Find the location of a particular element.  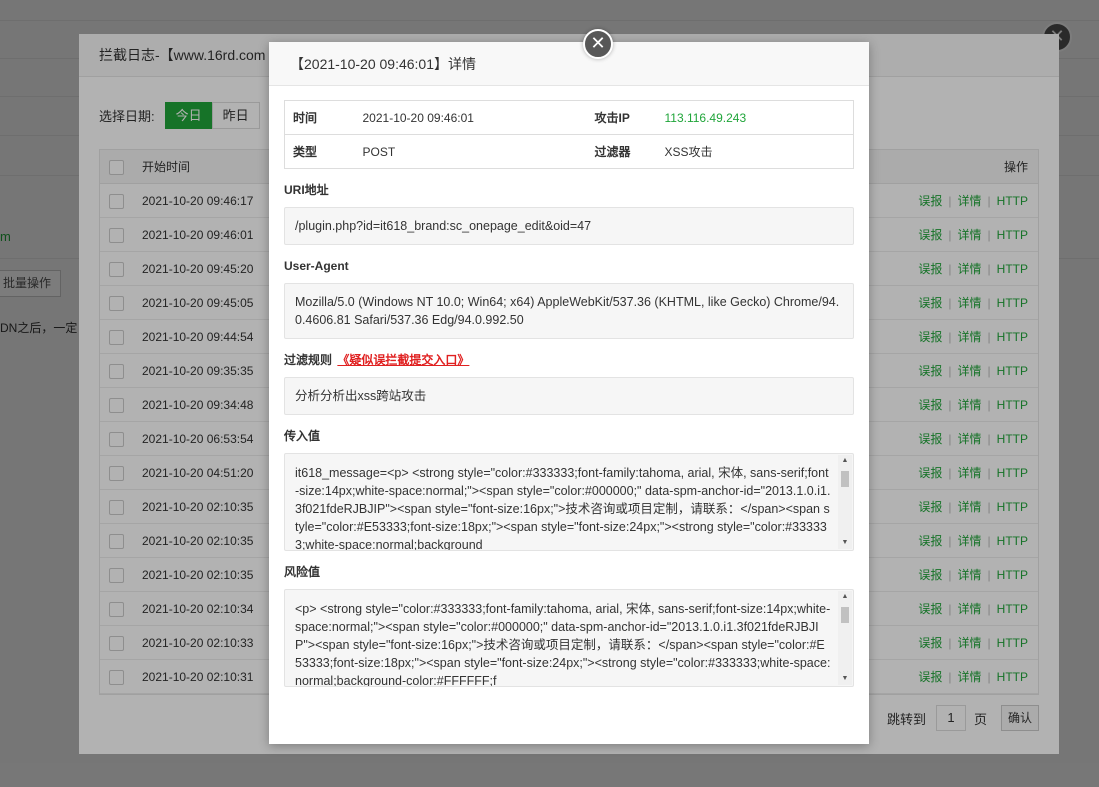

risk-value-section-label: 风险值 is located at coordinates (302, 572).